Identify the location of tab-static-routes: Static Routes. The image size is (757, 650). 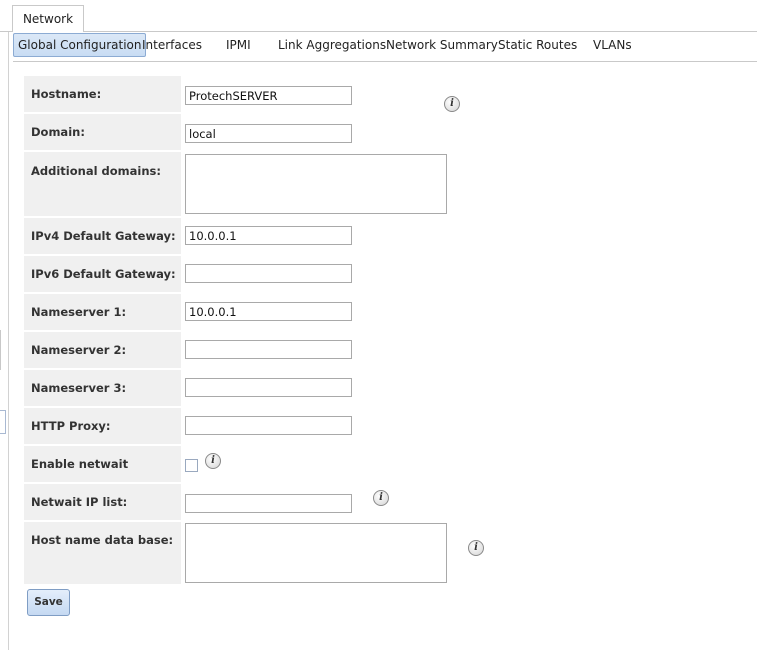
(537, 45).